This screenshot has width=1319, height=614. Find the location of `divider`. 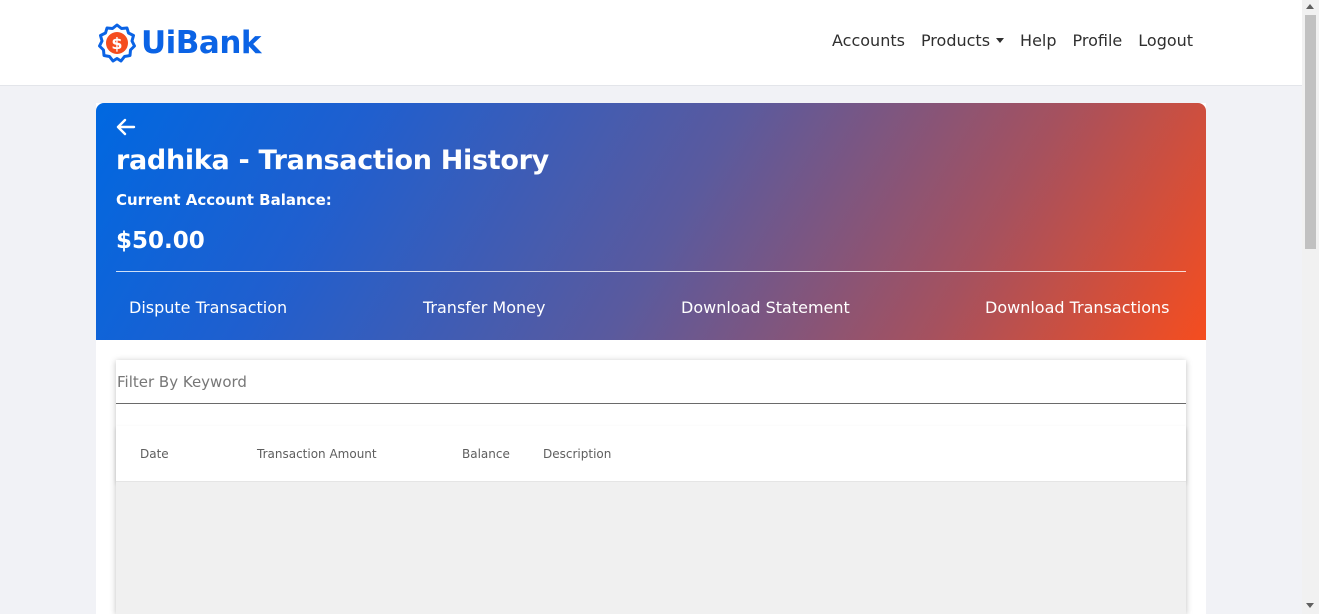

divider is located at coordinates (651, 271).